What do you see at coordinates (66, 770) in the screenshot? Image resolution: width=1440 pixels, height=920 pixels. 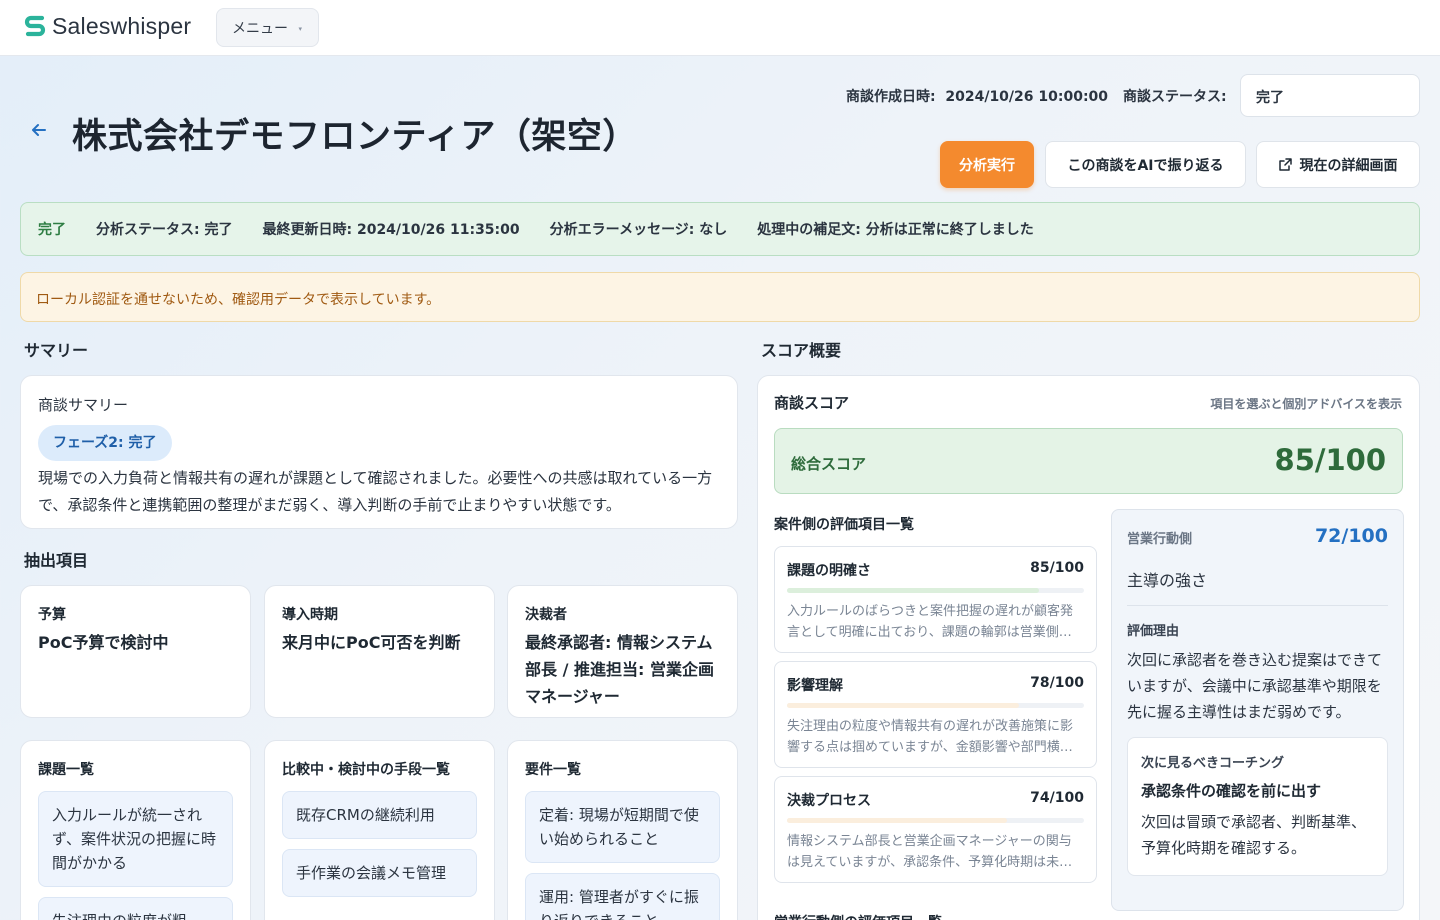 I see `list-title: 課題一覧` at bounding box center [66, 770].